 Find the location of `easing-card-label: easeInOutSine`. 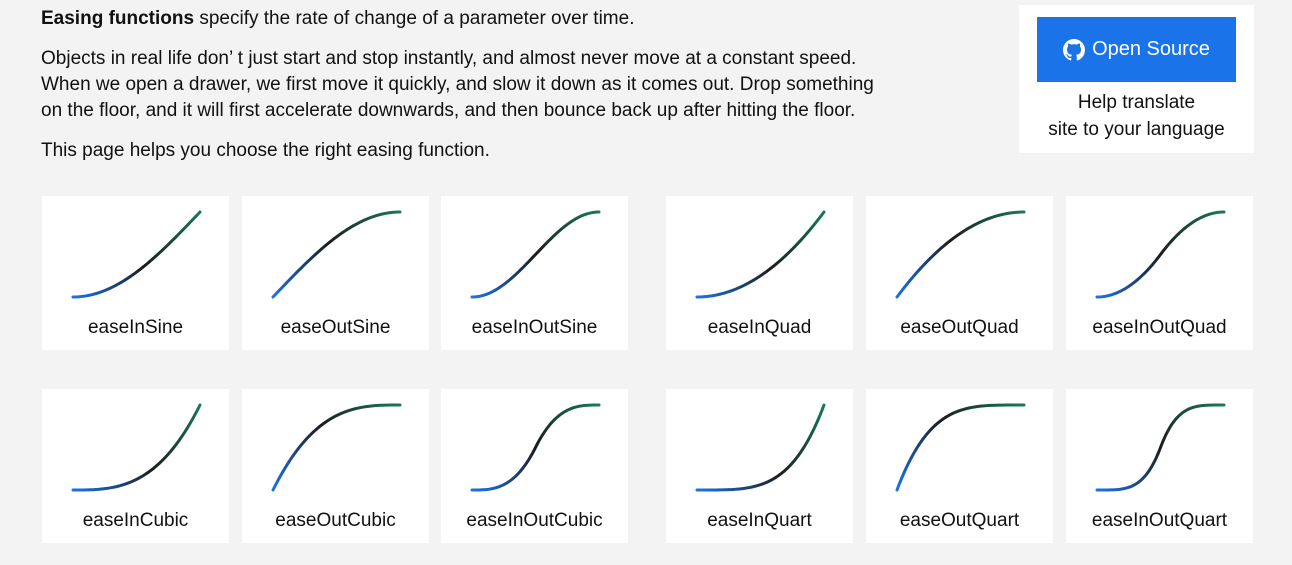

easing-card-label: easeInOutSine is located at coordinates (534, 327).